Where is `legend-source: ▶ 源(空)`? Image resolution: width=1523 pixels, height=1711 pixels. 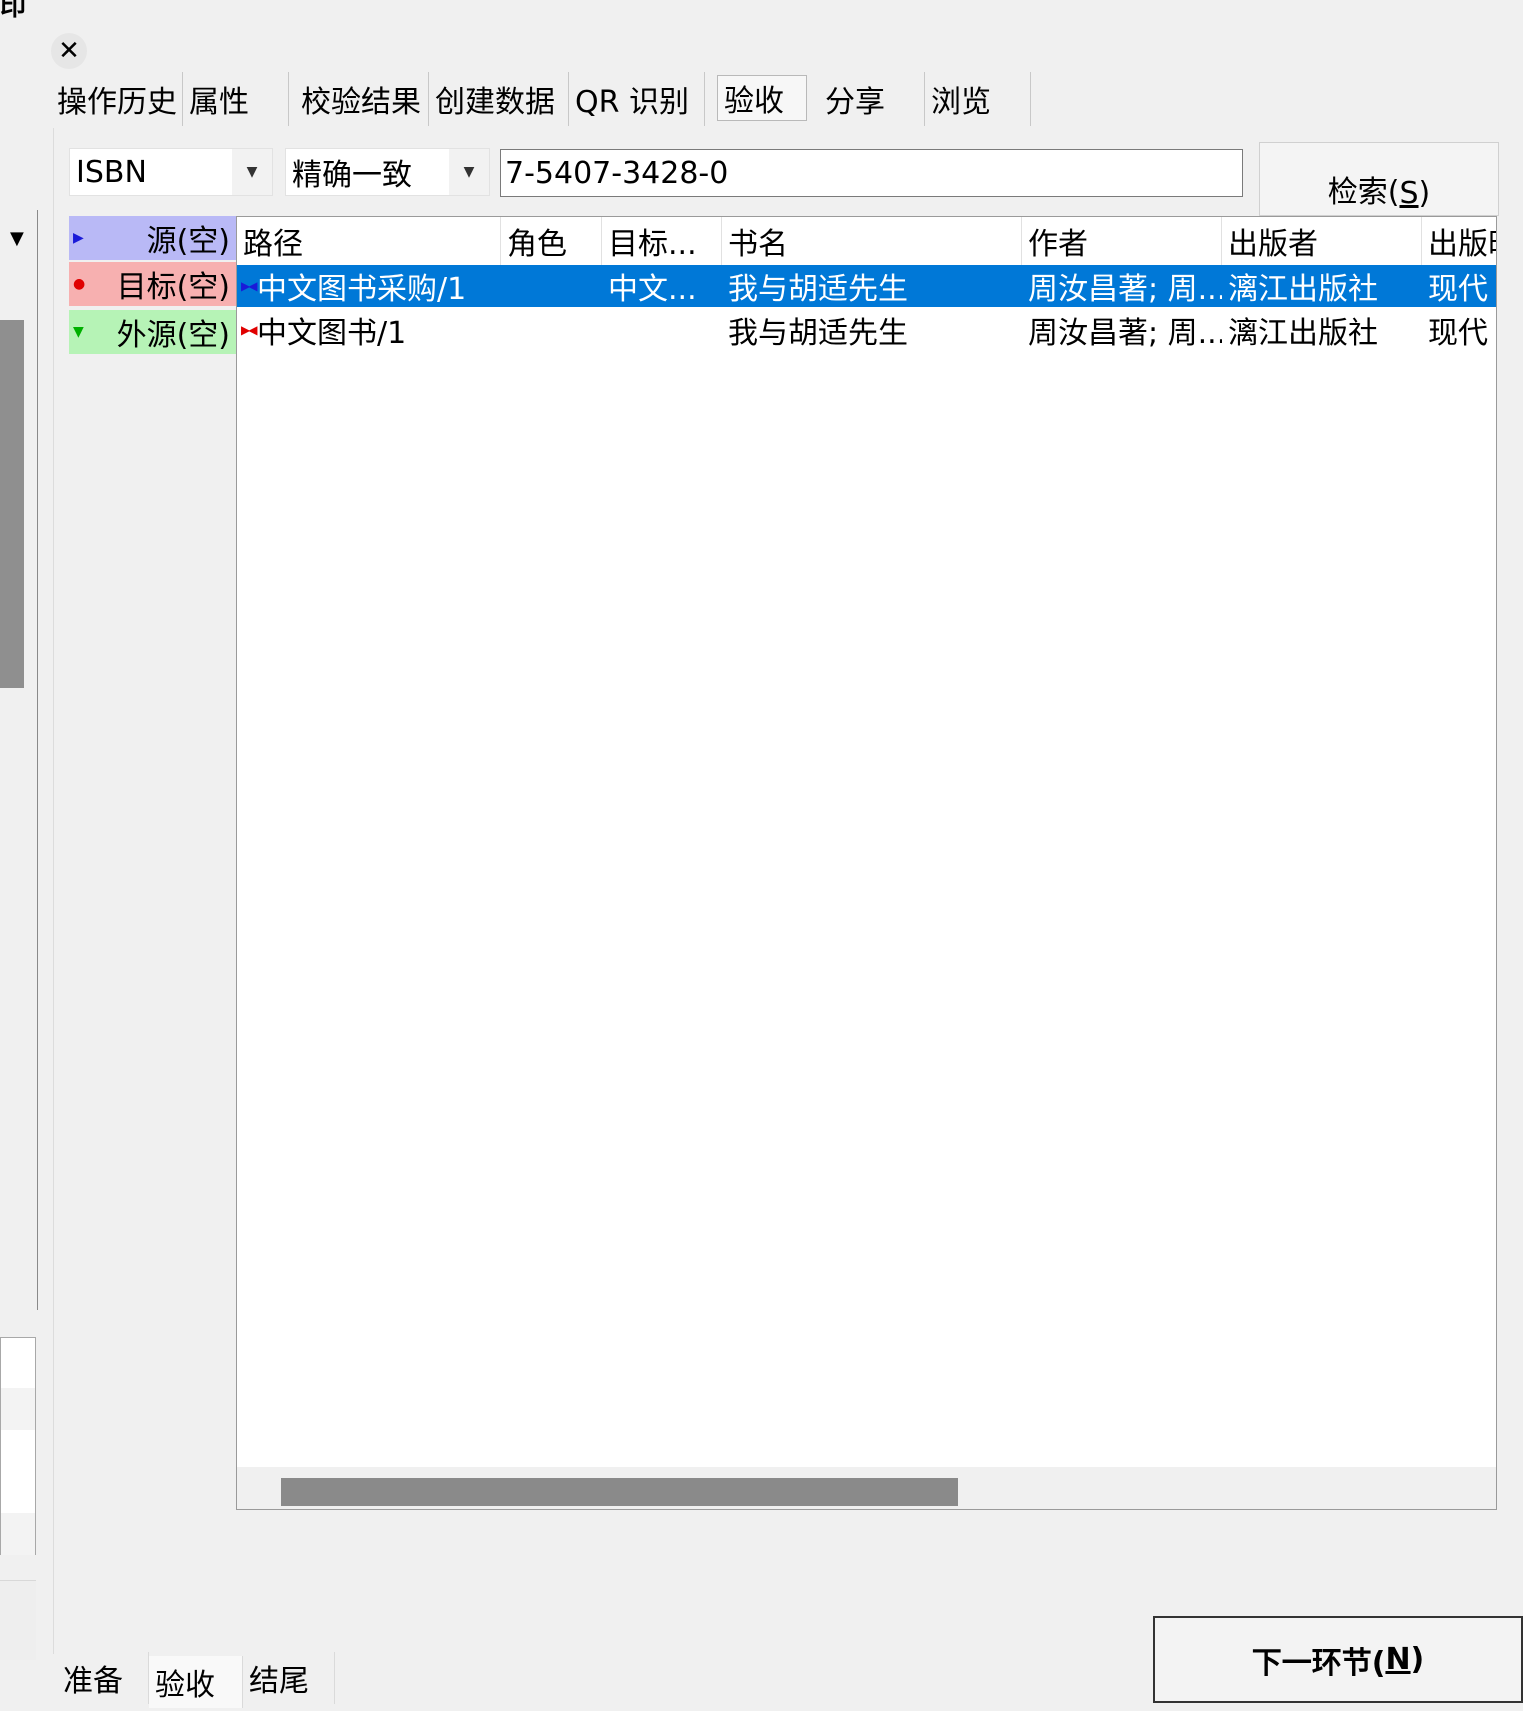
legend-source: ▶ 源(空) is located at coordinates (152, 238).